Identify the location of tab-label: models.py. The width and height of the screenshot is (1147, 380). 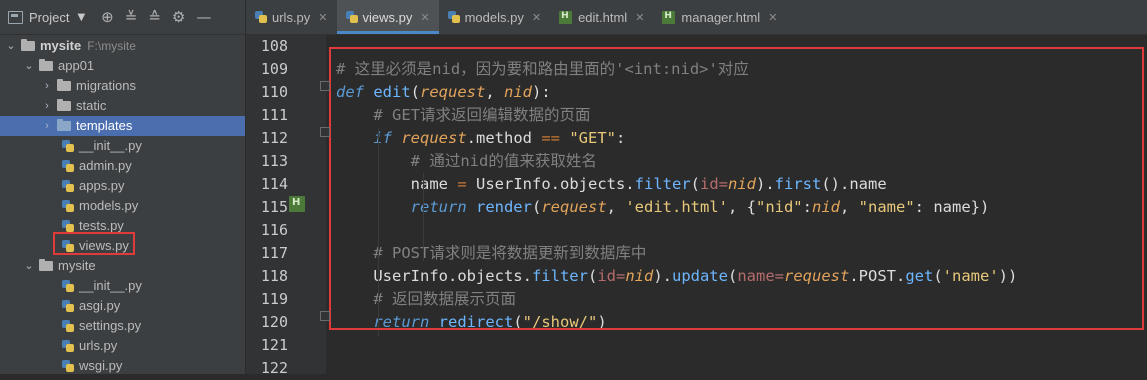
(494, 17).